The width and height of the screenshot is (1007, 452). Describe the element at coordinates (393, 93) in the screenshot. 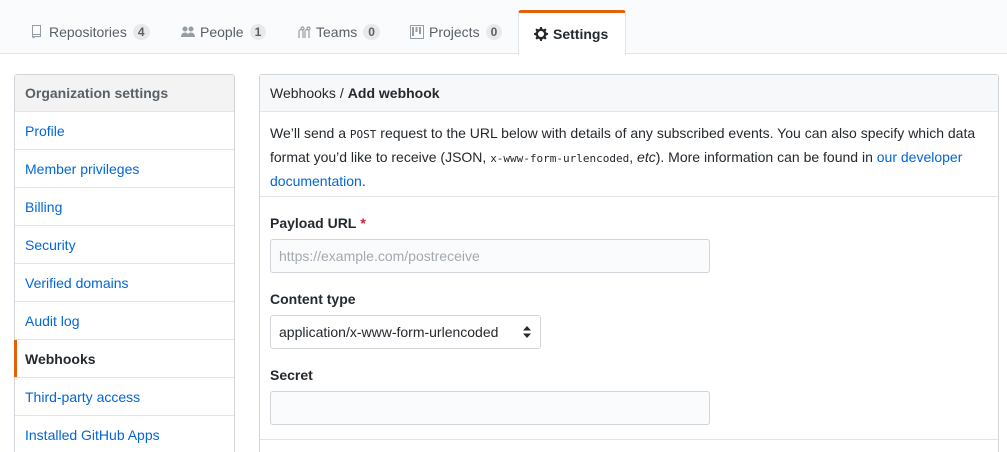

I see `page-title: Add webhook` at that location.